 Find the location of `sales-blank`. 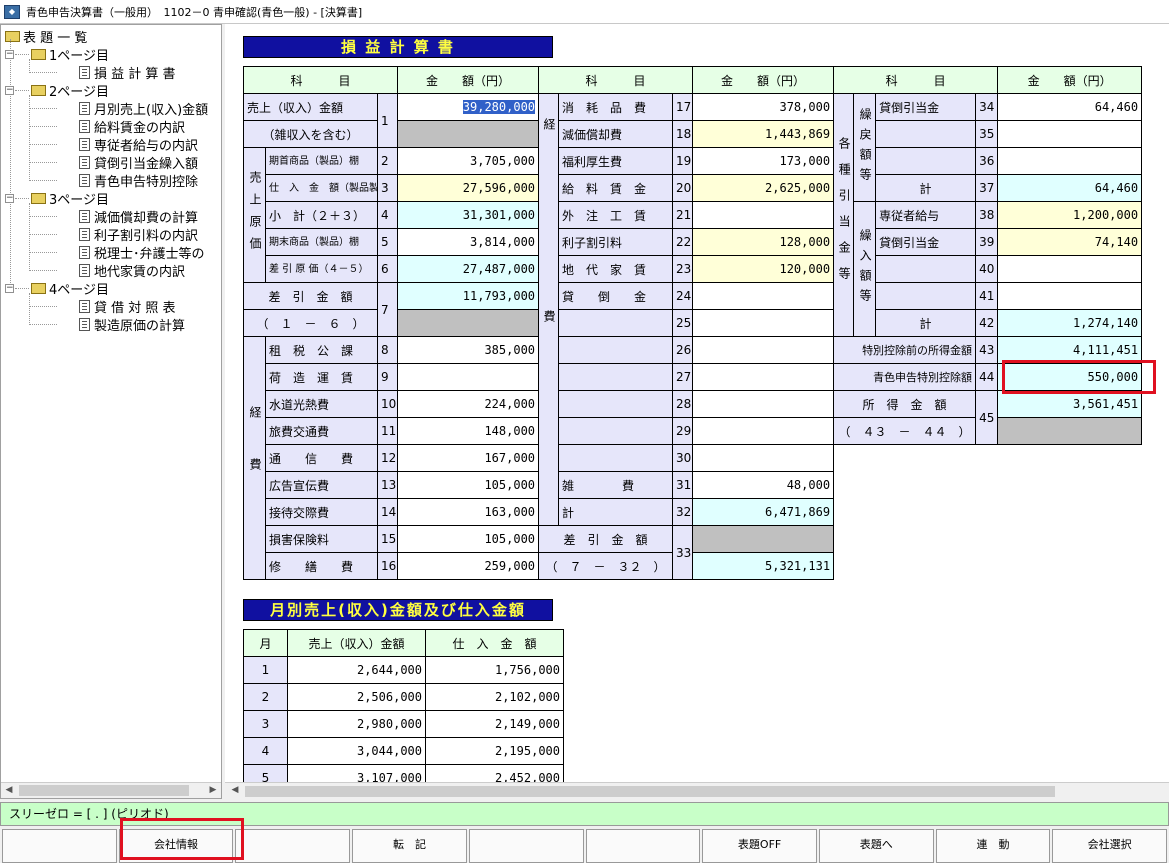

sales-blank is located at coordinates (468, 134).